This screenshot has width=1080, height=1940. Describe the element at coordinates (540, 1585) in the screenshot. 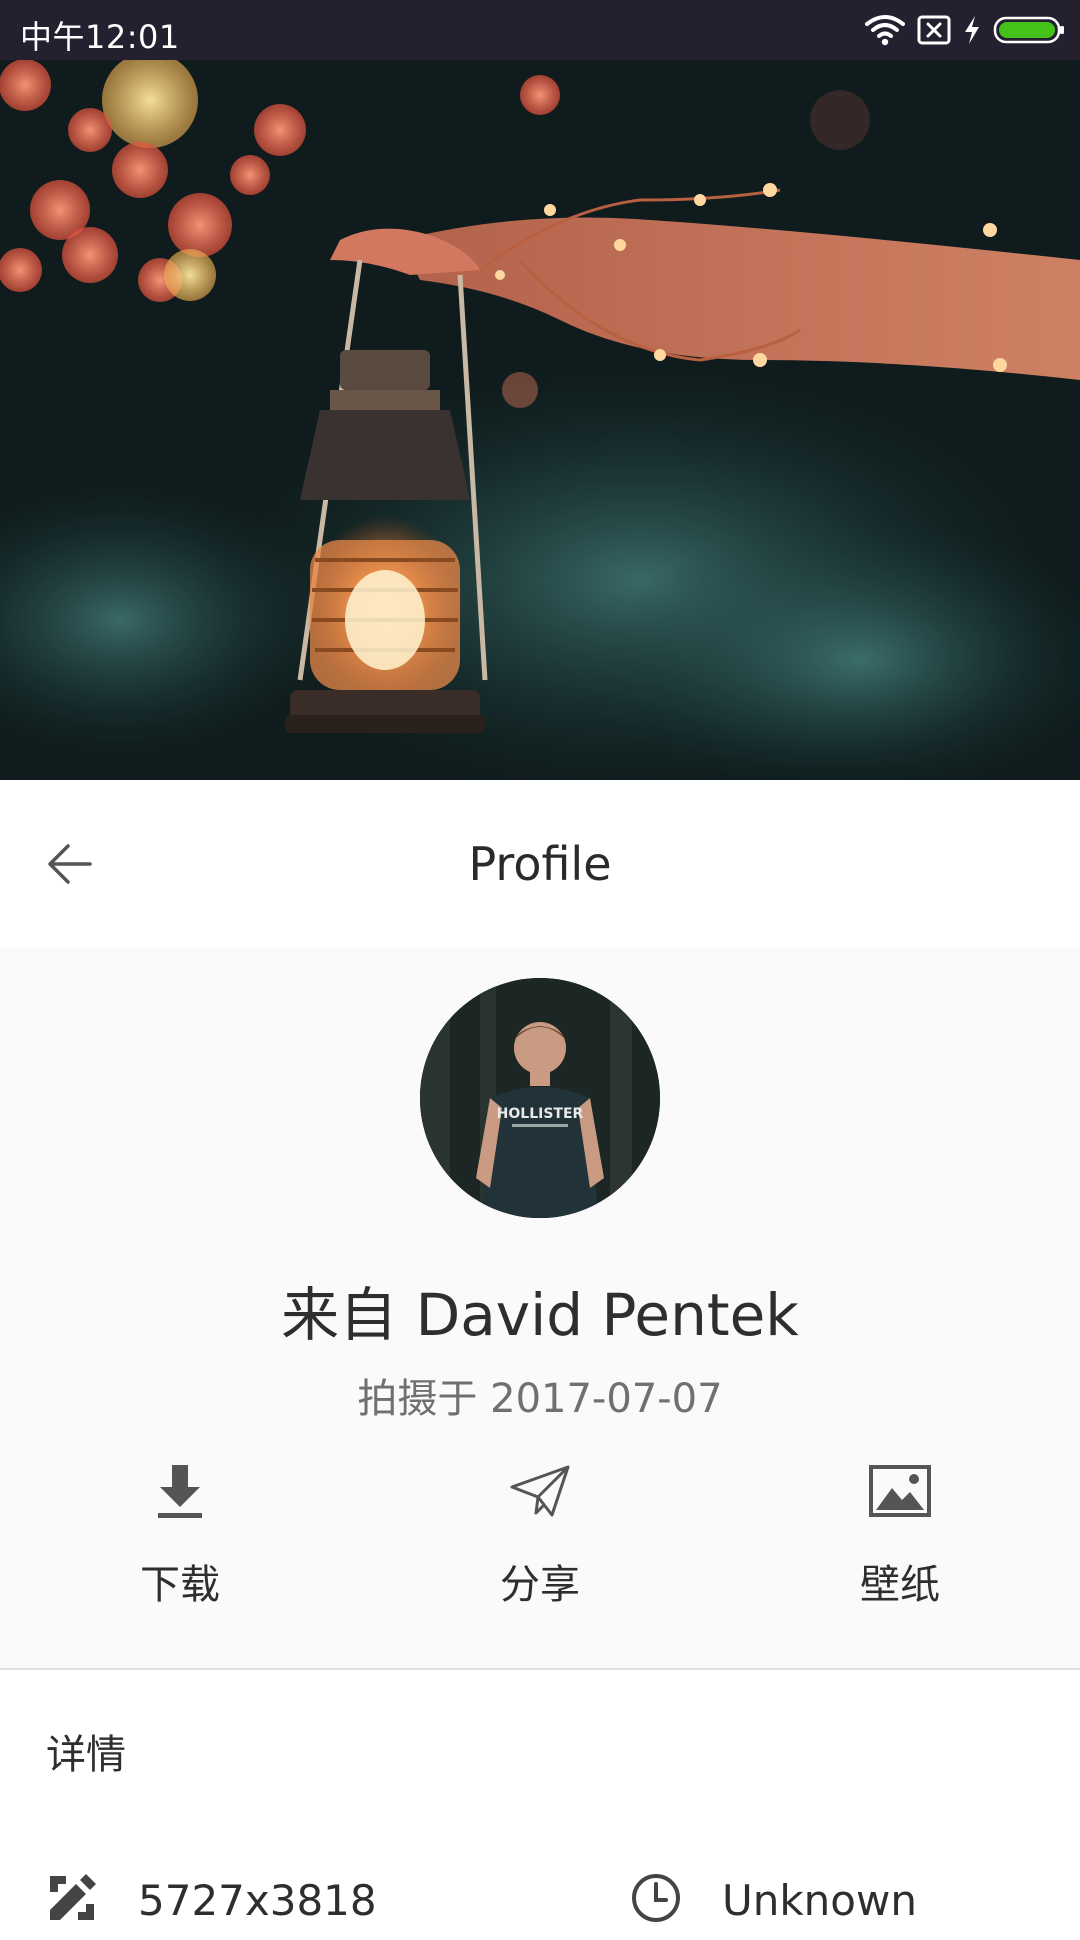

I see `share-label: 分享` at that location.